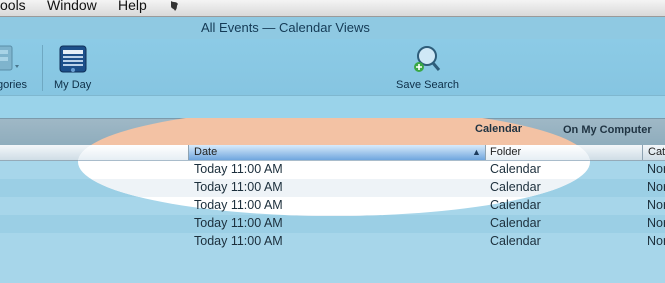 Image resolution: width=665 pixels, height=283 pixels. I want to click on window-title: All Events — Calendar Views, so click(285, 27).